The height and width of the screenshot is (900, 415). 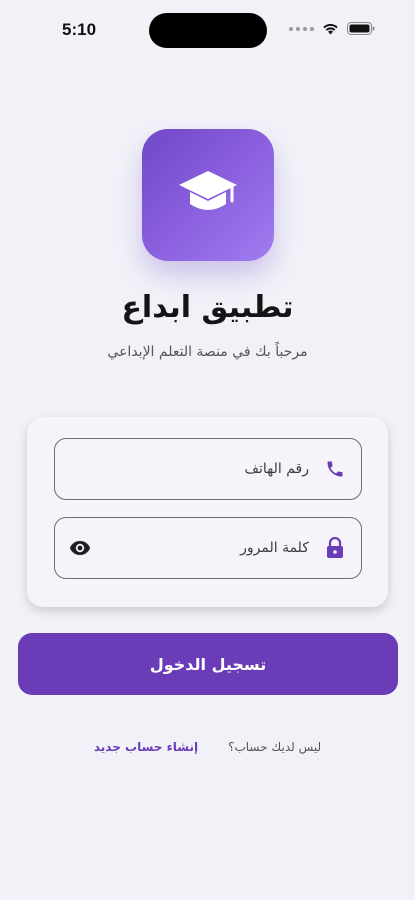 I want to click on graduation-cap-icon, so click(x=208, y=195).